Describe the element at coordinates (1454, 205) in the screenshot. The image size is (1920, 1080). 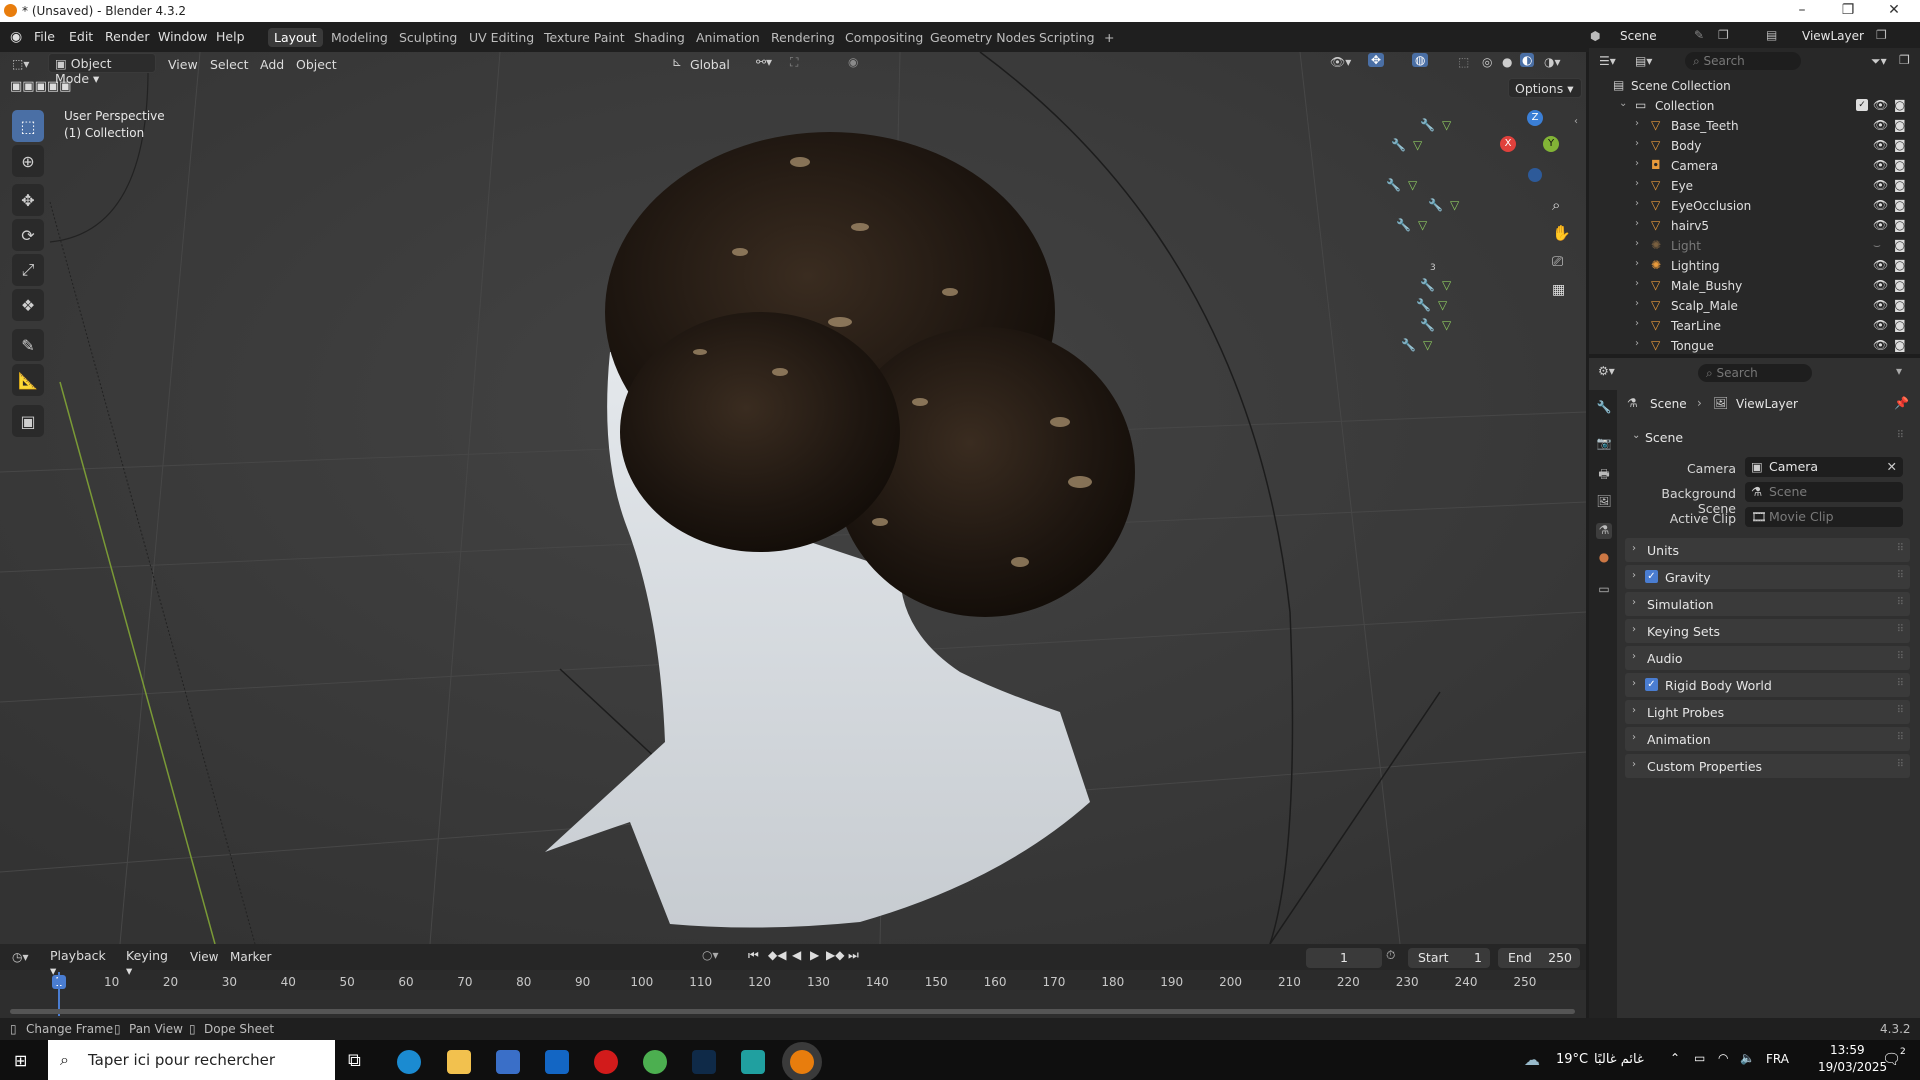
I see `data-mesh-icon: ▽` at that location.